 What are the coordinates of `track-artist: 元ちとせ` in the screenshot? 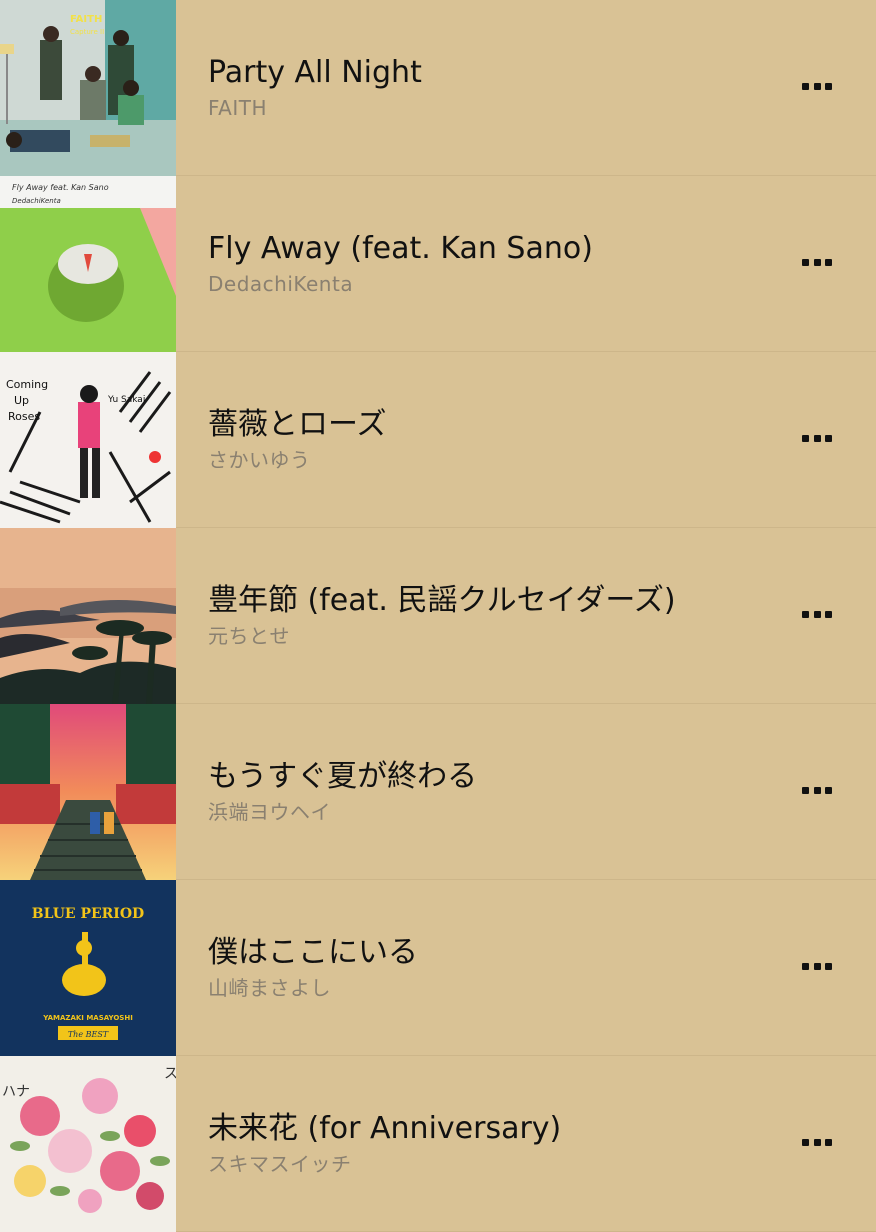 It's located at (249, 636).